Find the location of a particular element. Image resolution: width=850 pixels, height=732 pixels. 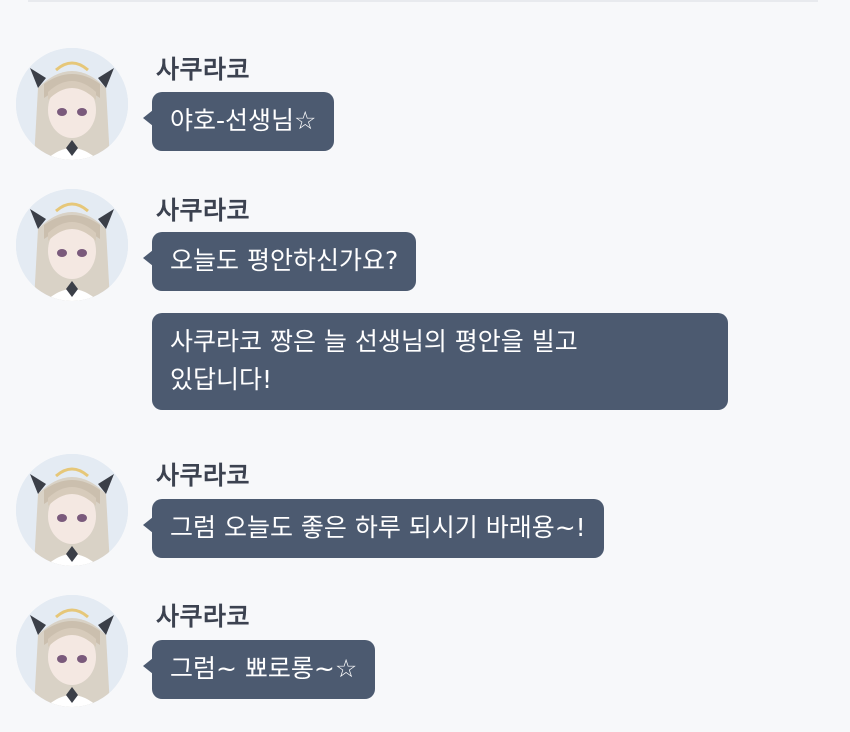

message-bubble: 그럼 오늘도 좋은 하루 되시기 바래용~! is located at coordinates (373, 528).